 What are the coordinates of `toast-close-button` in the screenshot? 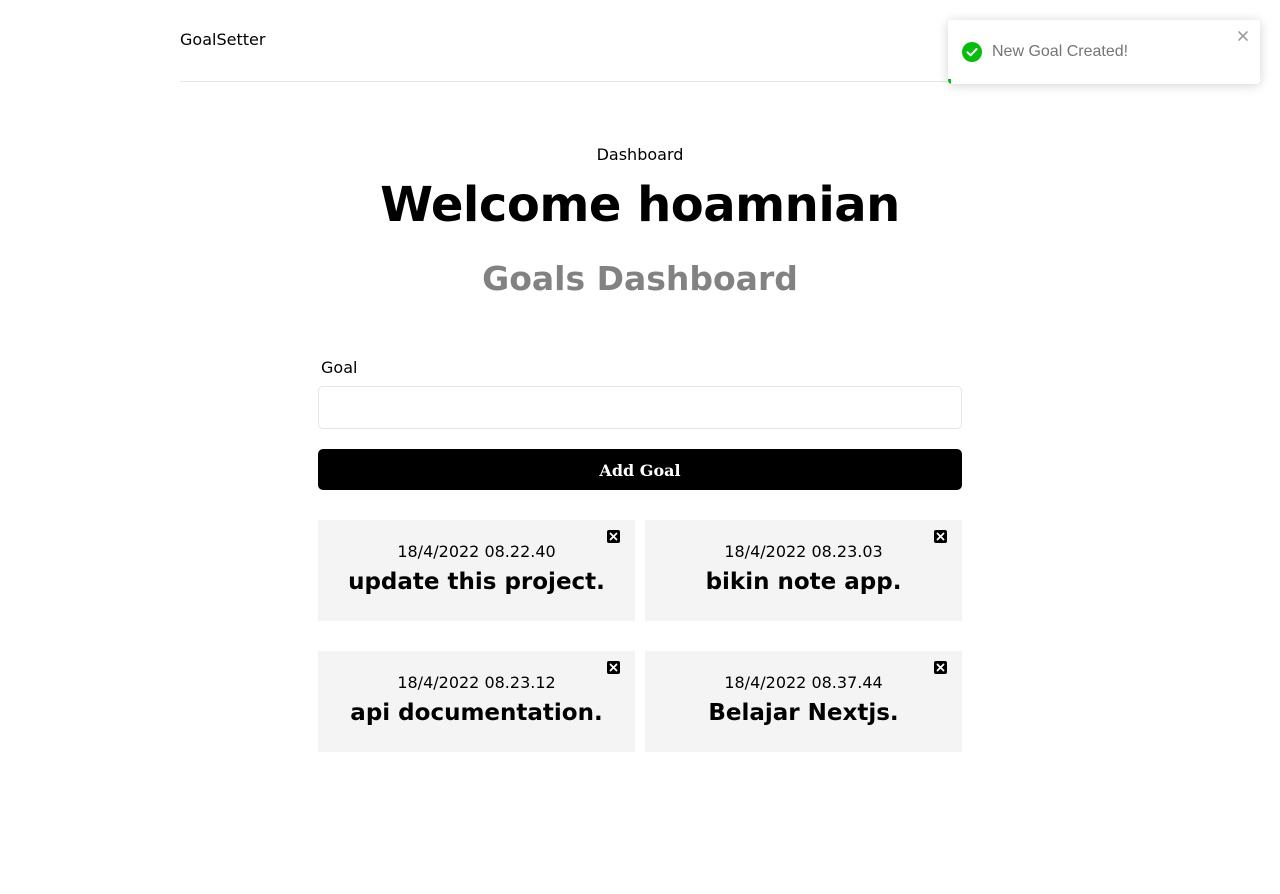 It's located at (1243, 36).